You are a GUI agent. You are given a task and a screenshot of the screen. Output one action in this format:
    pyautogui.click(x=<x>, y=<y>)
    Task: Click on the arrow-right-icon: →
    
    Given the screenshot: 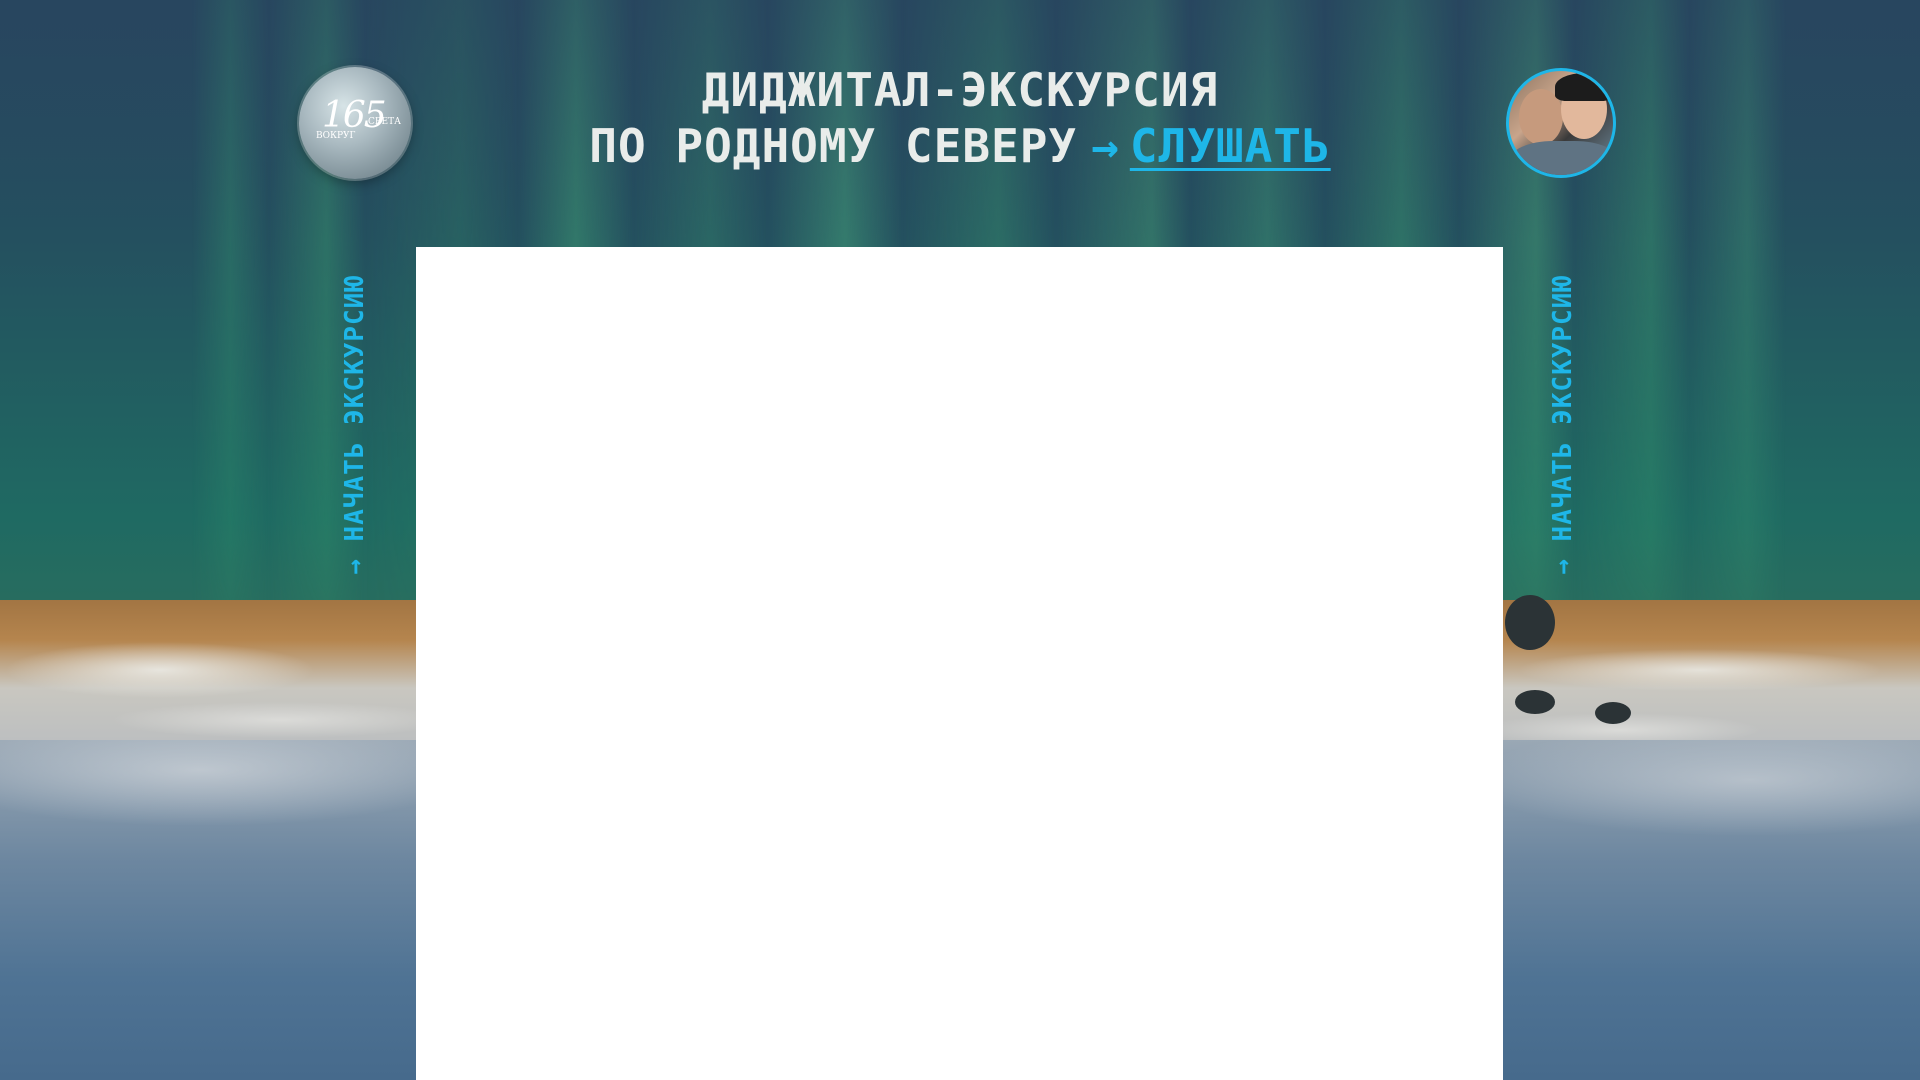 What is the action you would take?
    pyautogui.click(x=1105, y=146)
    